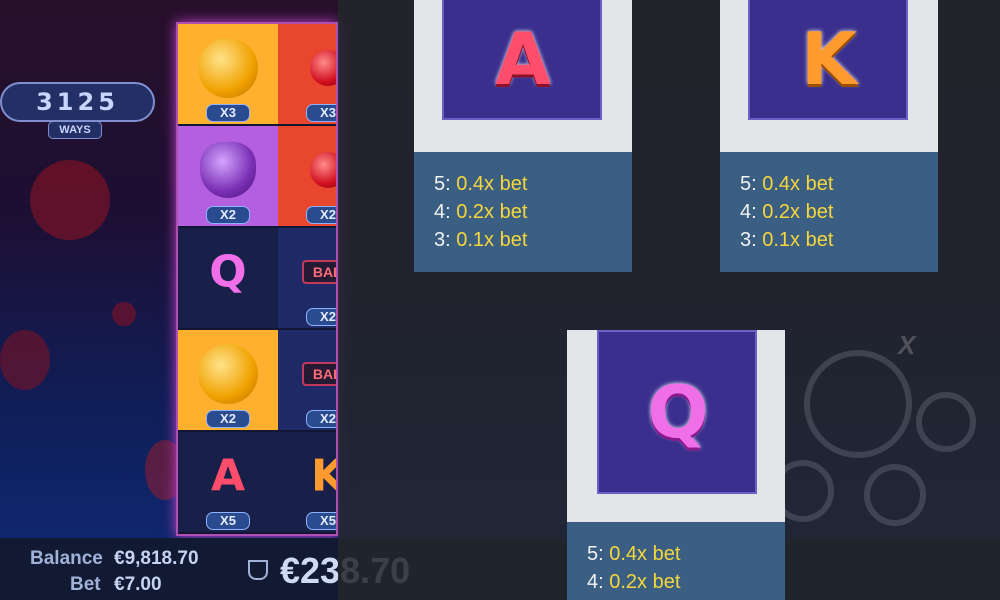  I want to click on symbol-backdrop: K, so click(829, 76).